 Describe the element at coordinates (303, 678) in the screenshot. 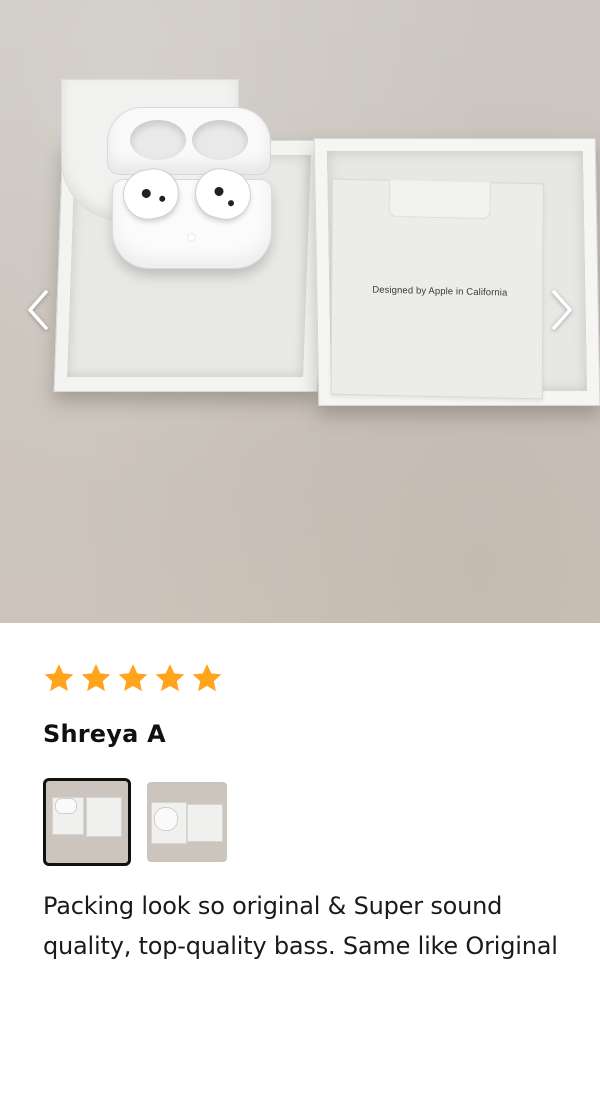

I see `star-rating` at that location.